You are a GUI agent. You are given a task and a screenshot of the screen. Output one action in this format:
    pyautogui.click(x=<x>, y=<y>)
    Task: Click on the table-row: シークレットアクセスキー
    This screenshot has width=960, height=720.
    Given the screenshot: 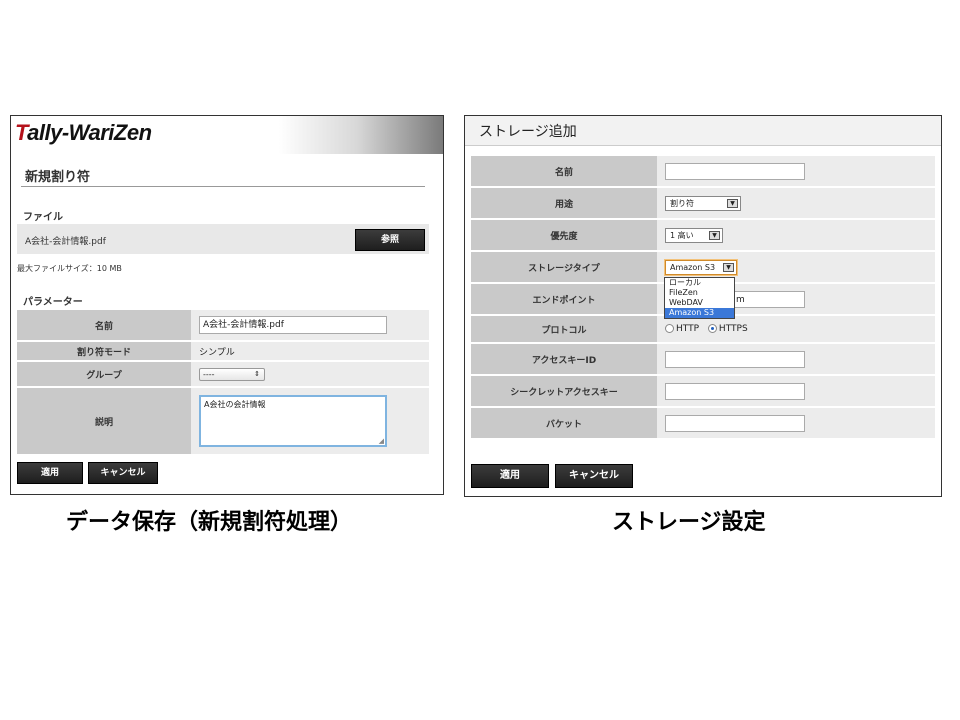 What is the action you would take?
    pyautogui.click(x=703, y=391)
    